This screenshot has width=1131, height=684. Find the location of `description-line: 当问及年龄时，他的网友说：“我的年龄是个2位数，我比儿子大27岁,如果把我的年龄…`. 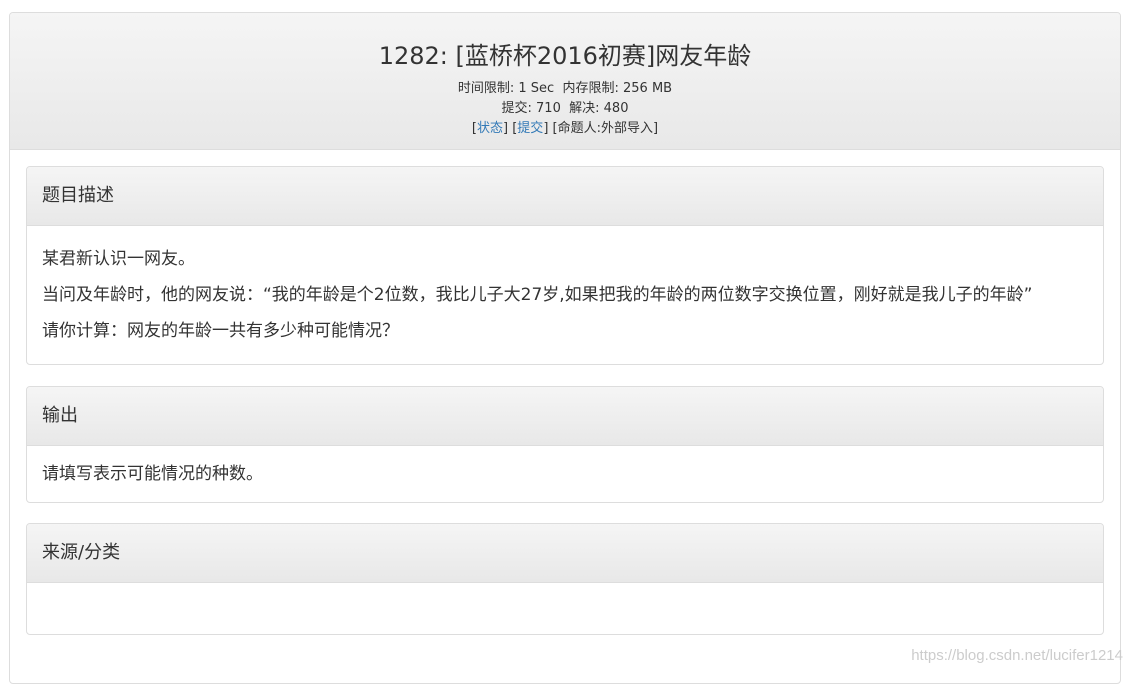

description-line: 当问及年龄时，他的网友说：“我的年龄是个2位数，我比儿子大27岁,如果把我的年龄… is located at coordinates (565, 295).